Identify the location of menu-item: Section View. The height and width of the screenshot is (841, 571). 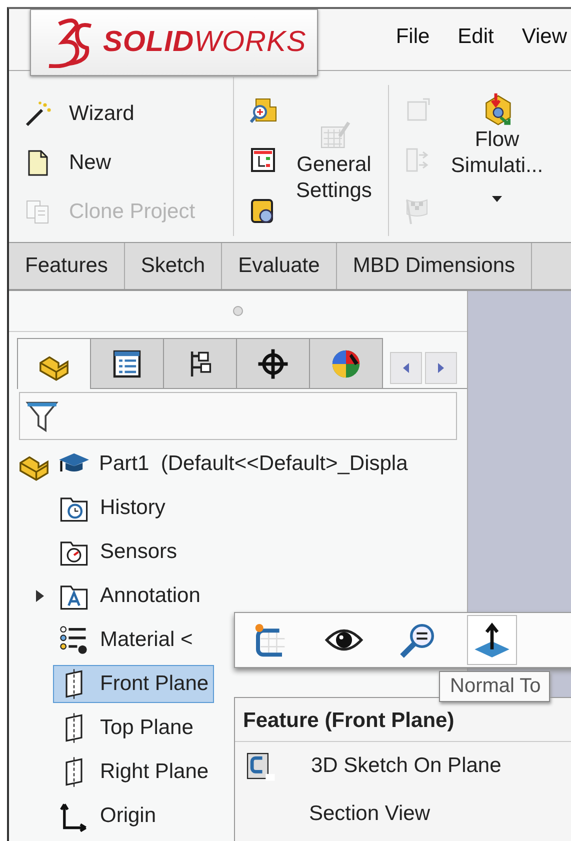
(403, 814).